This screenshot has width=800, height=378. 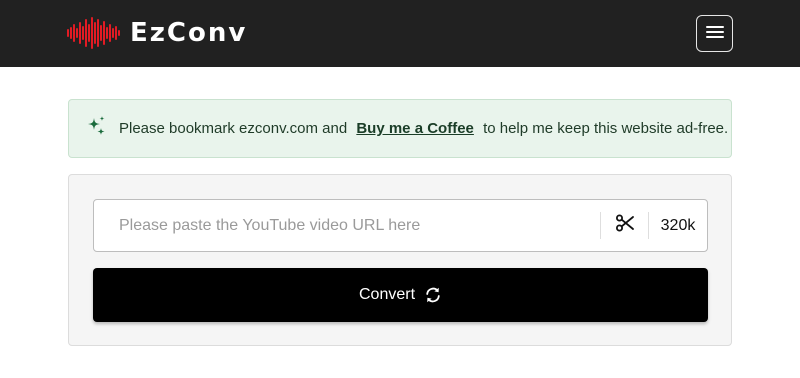 I want to click on trim-button, so click(x=624, y=225).